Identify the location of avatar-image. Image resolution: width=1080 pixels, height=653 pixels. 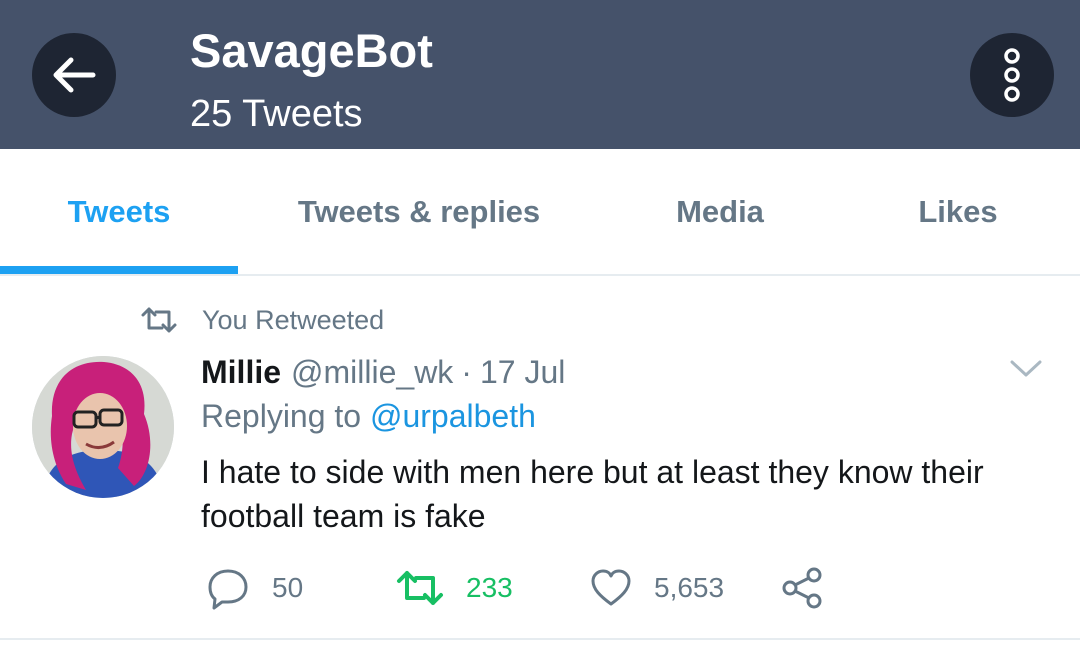
(103, 427).